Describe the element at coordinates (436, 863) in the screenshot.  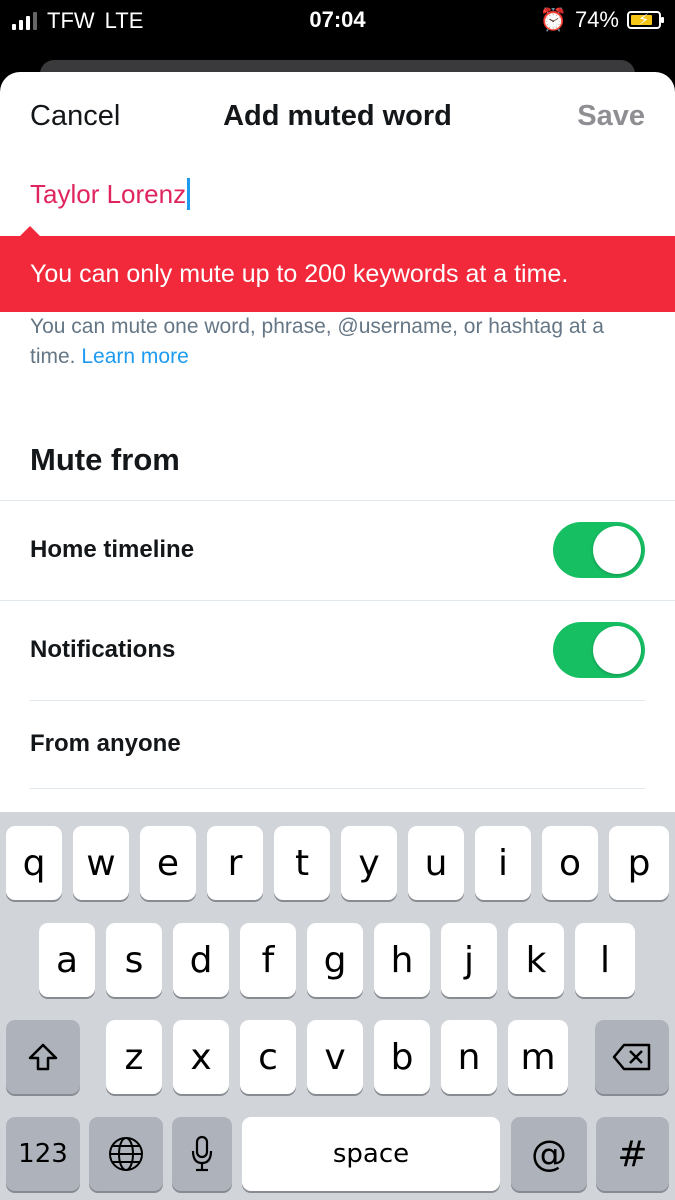
I see `key-u: u` at that location.